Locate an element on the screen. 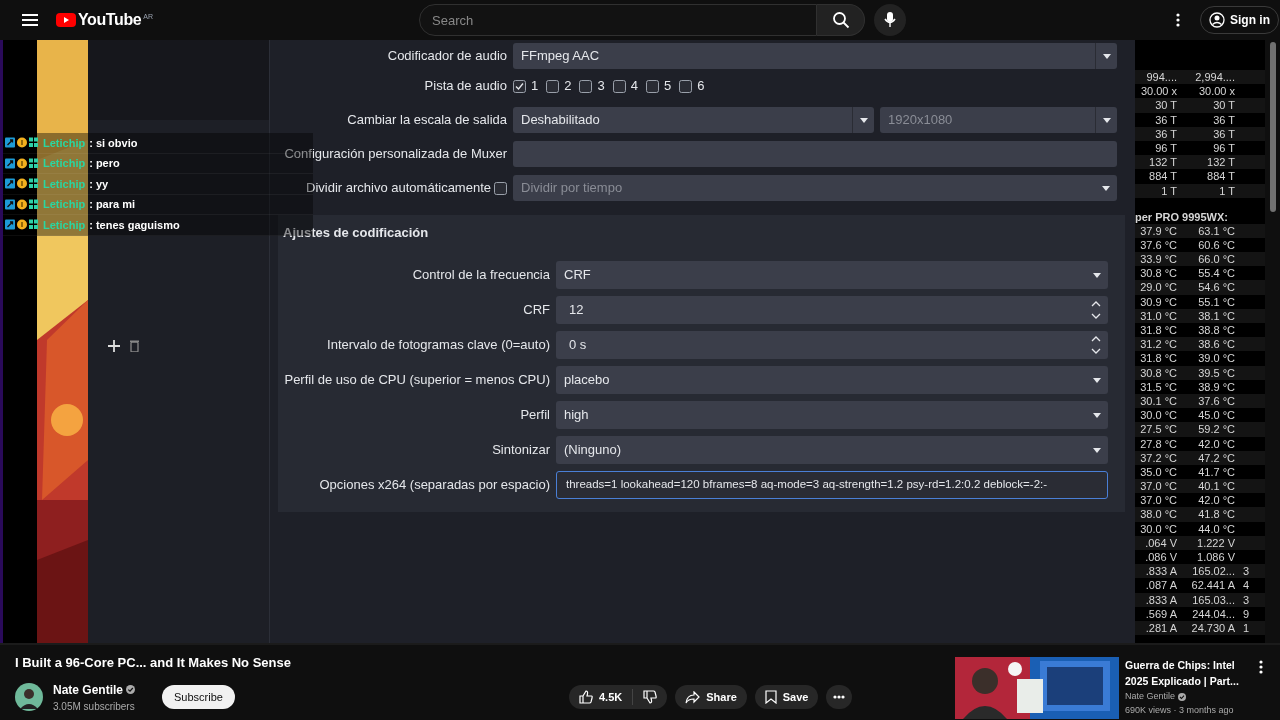 Image resolution: width=1280 pixels, height=720 pixels. field-label: Control de la frecuencia is located at coordinates (480, 274).